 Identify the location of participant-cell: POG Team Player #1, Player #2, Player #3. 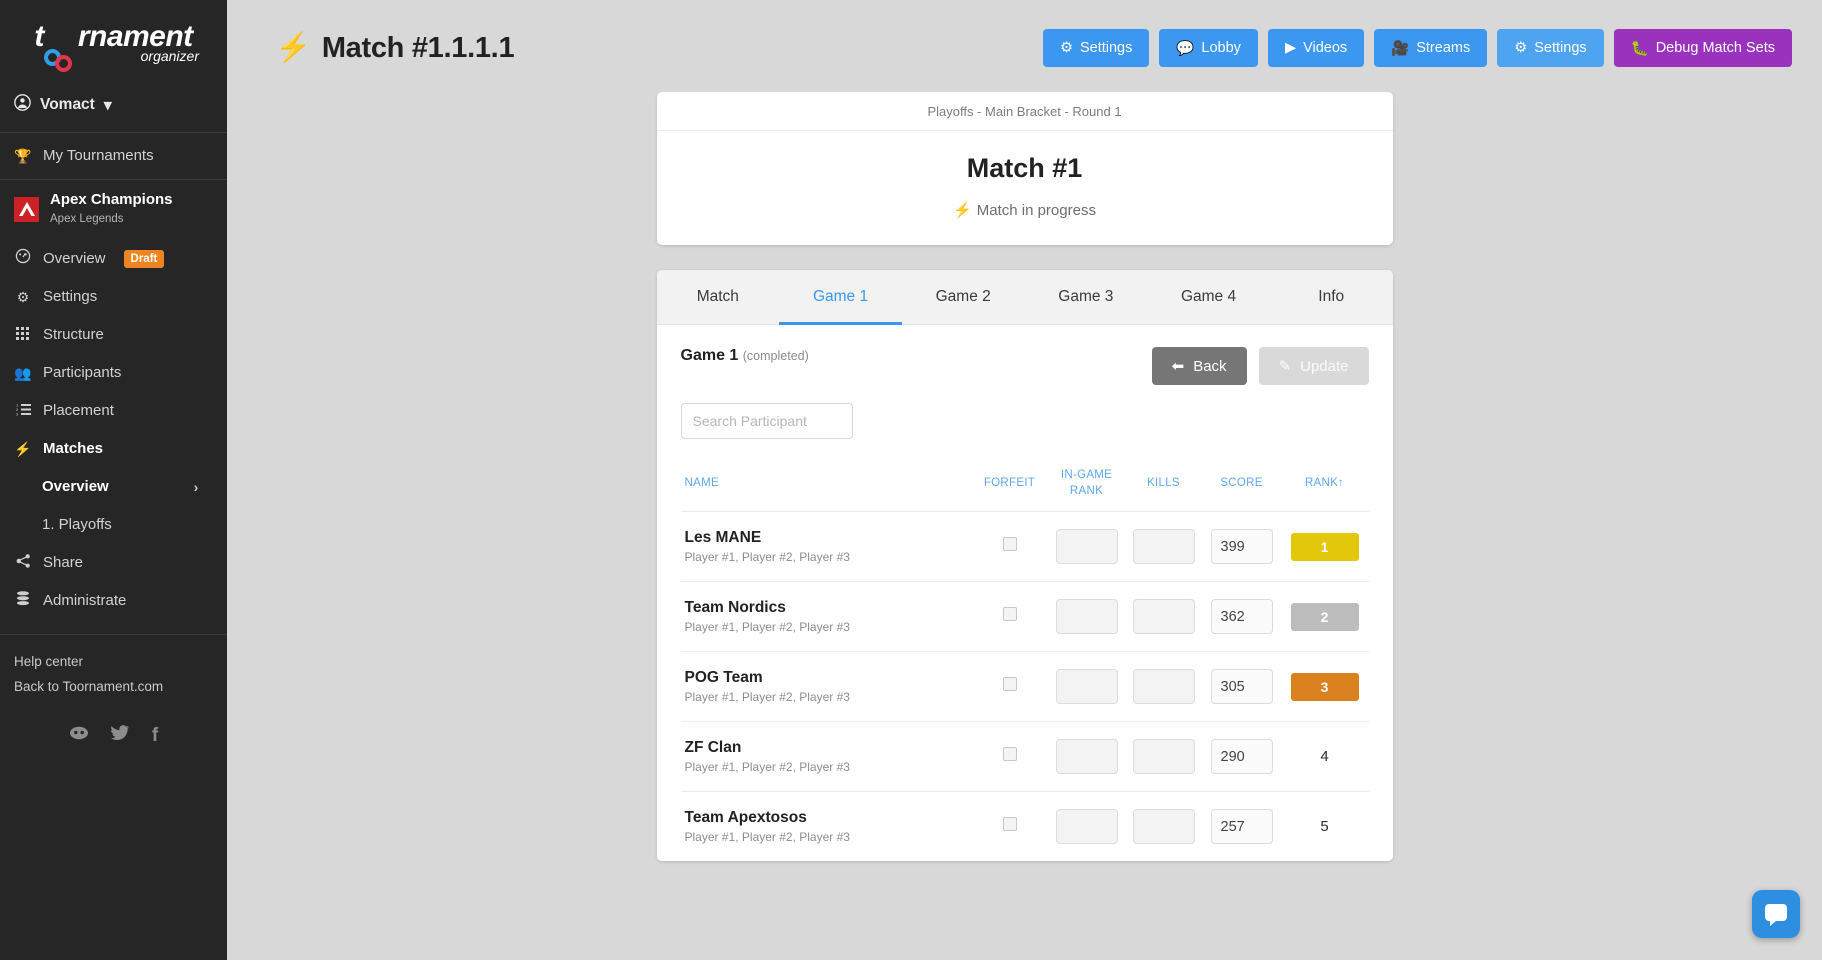
(825, 686).